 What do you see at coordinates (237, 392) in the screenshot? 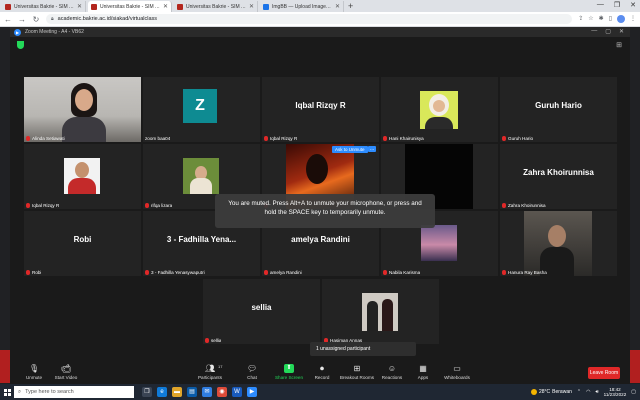
I see `word-icon: W` at bounding box center [237, 392].